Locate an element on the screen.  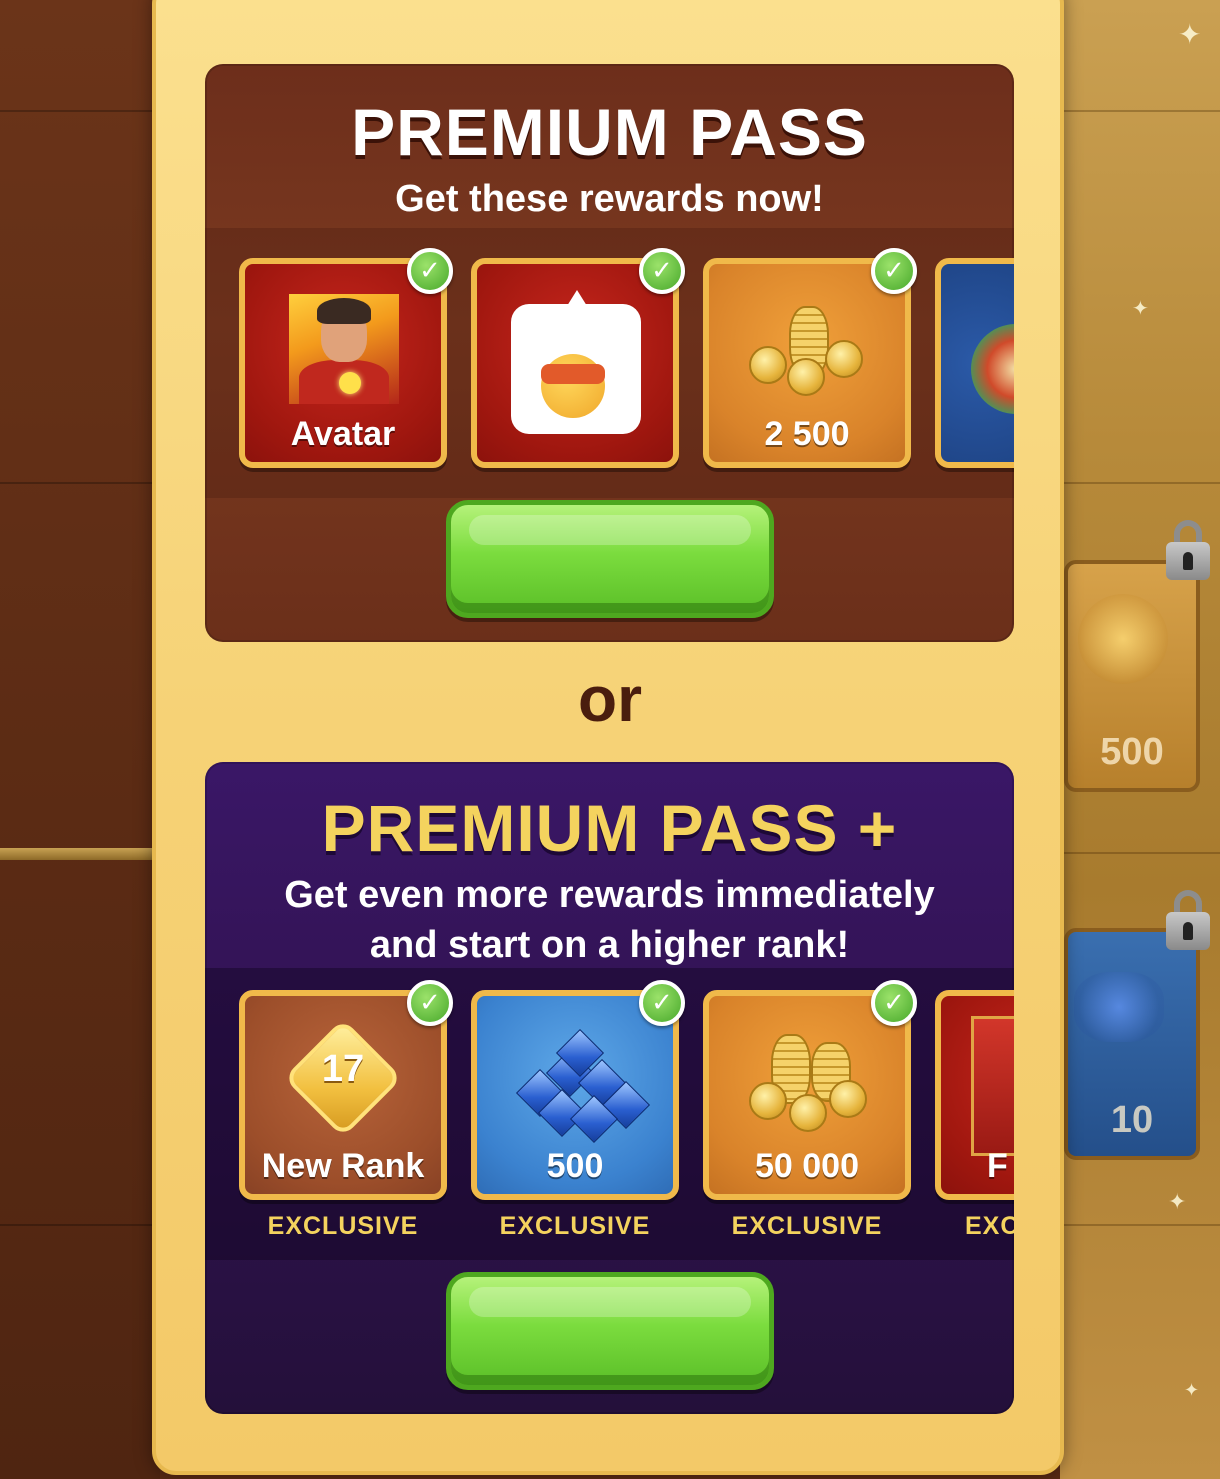
premium-pass-title: PREMIUM PASS is located at coordinates (609, 132).